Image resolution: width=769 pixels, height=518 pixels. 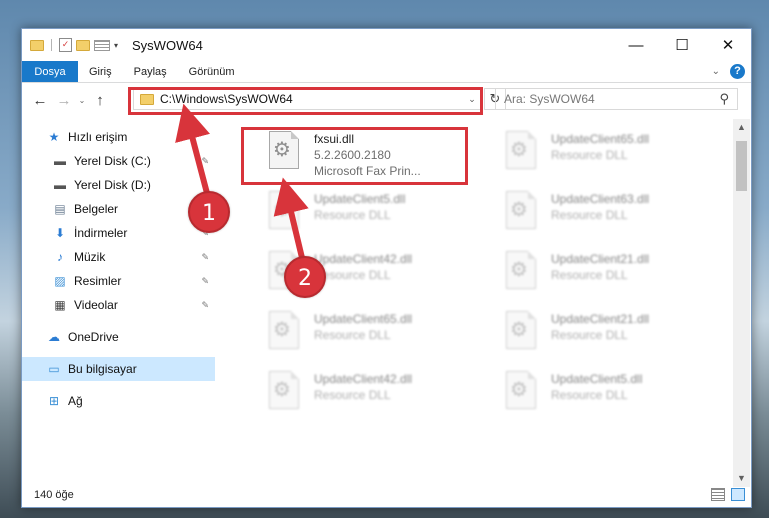 What do you see at coordinates (386, 45) in the screenshot?
I see `title-bar: ✓ ▾ SysWOW64 — ☐ ✕` at bounding box center [386, 45].